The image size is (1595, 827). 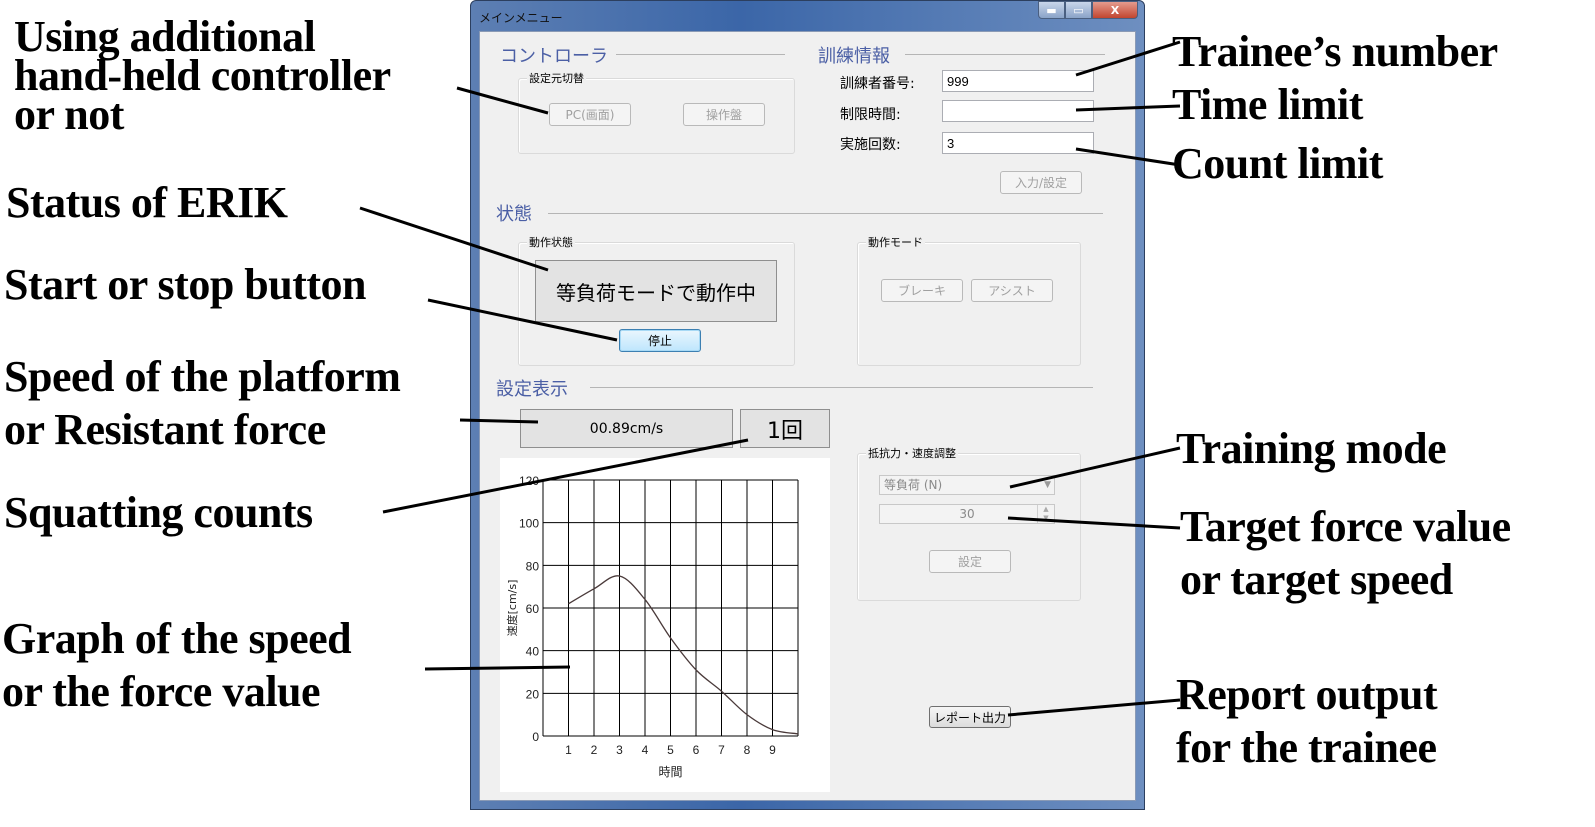 I want to click on training-info-section-title: 訓練情報, so click(x=858, y=55).